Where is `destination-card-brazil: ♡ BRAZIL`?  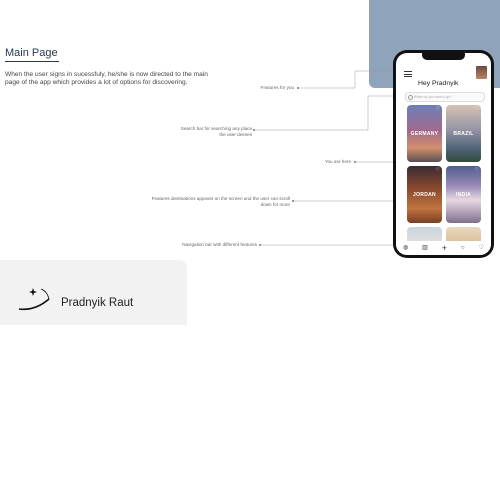
destination-card-brazil: ♡ BRAZIL is located at coordinates (463, 133).